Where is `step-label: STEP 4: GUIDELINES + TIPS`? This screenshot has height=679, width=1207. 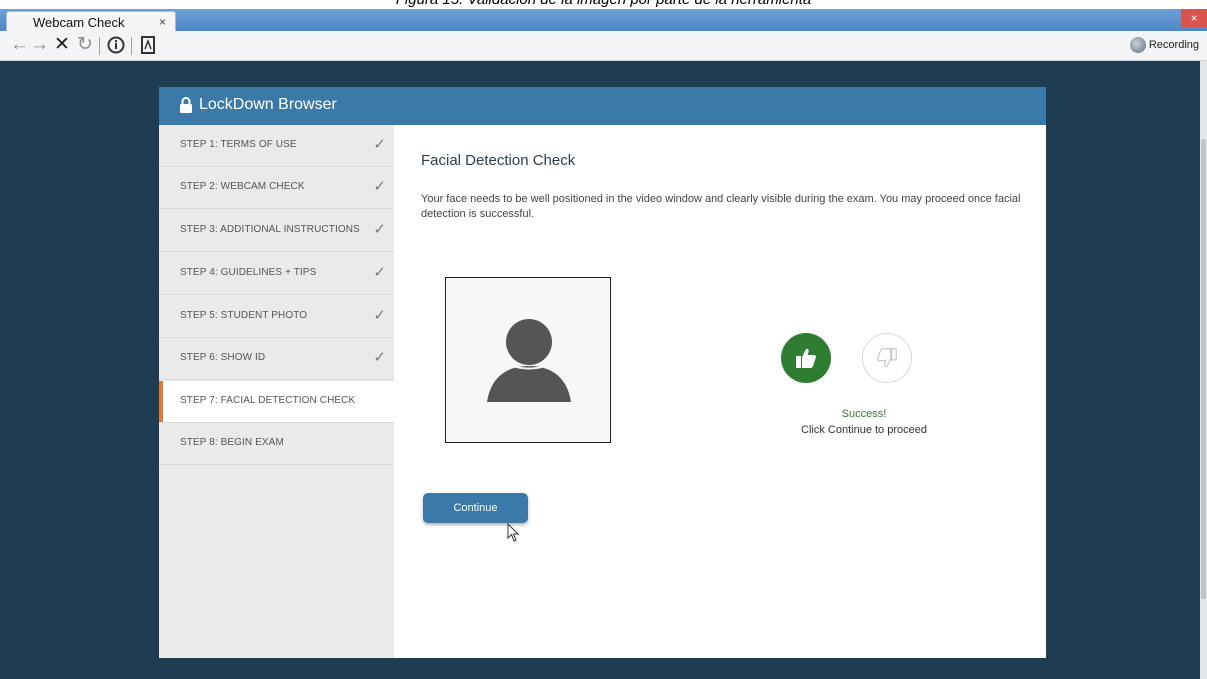 step-label: STEP 4: GUIDELINES + TIPS is located at coordinates (248, 272).